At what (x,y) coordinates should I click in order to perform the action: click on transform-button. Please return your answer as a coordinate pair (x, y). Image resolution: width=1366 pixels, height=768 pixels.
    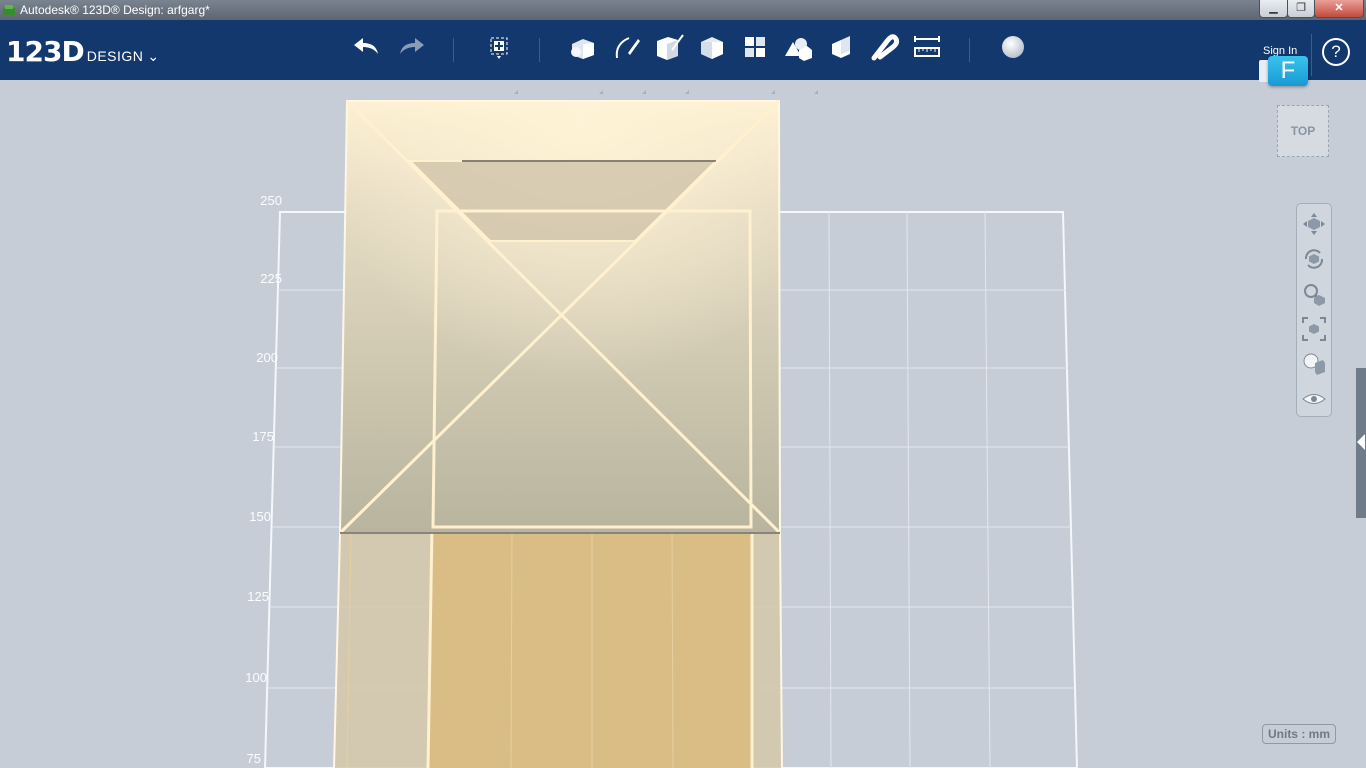
    Looking at the image, I should click on (499, 47).